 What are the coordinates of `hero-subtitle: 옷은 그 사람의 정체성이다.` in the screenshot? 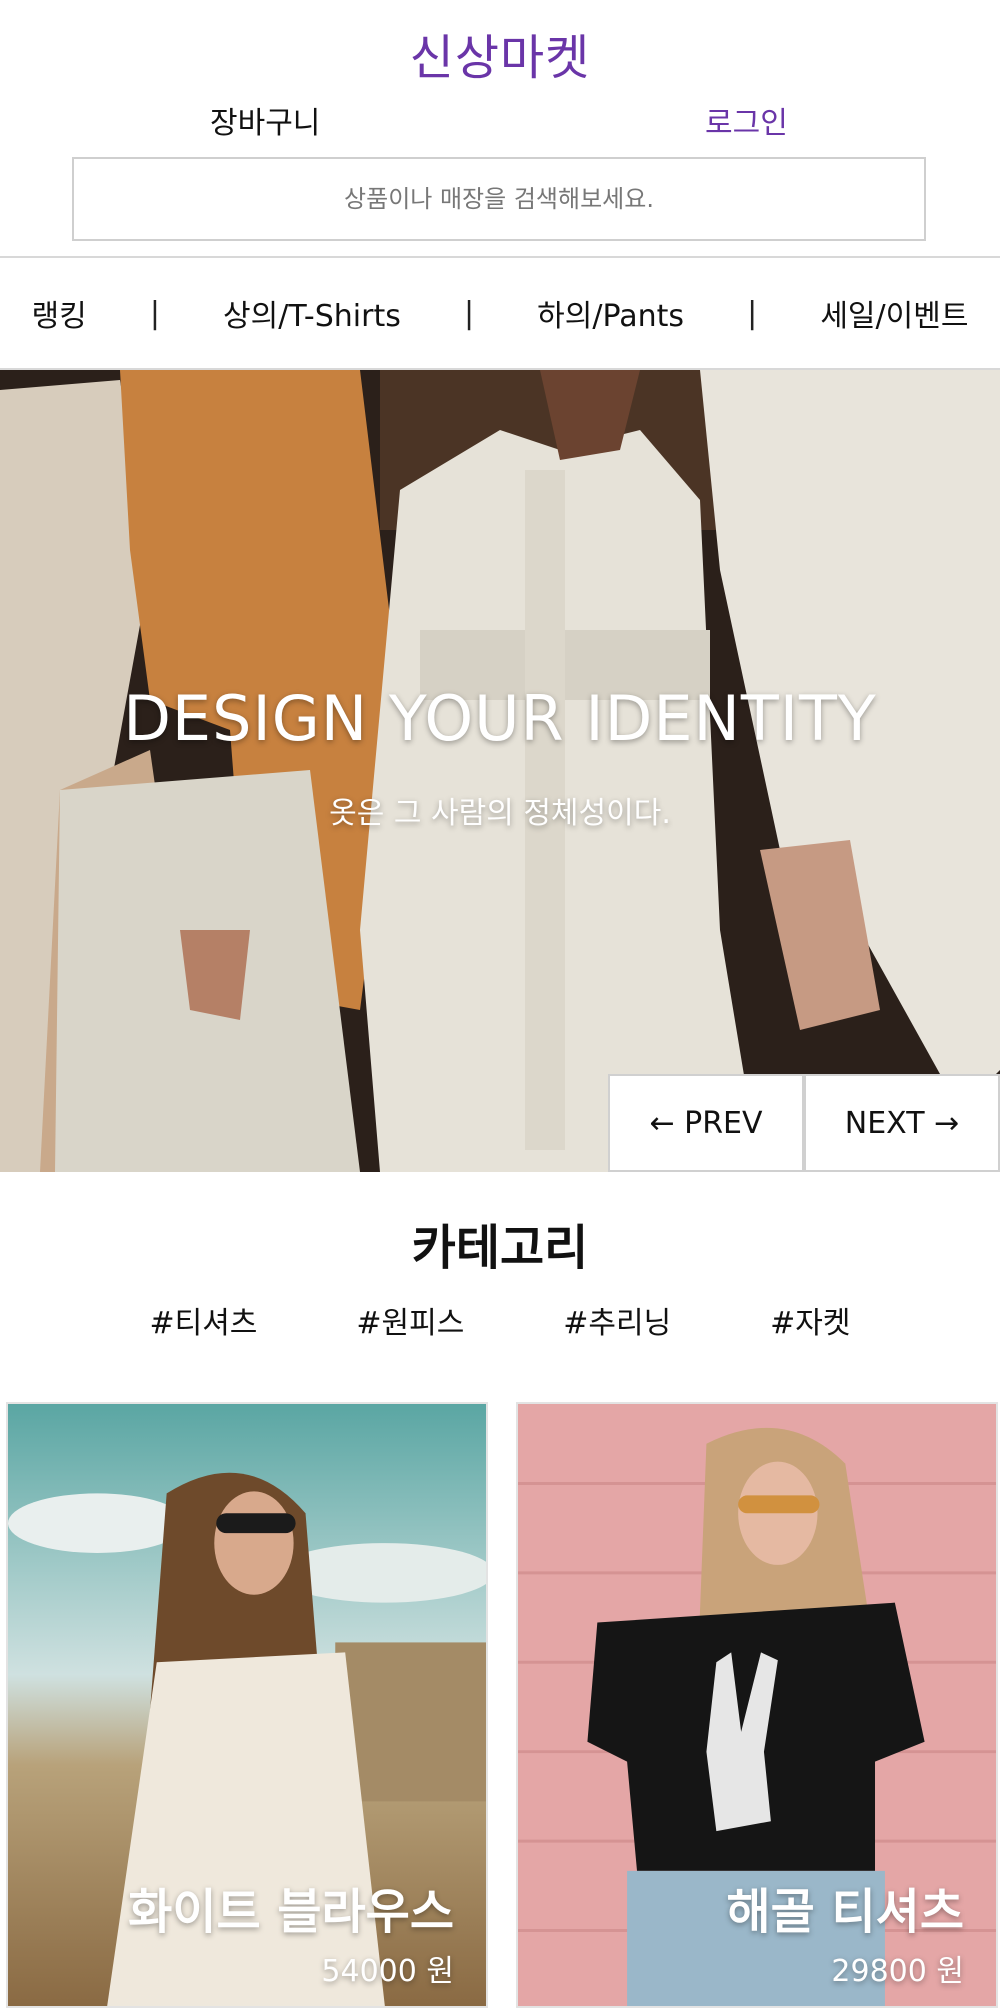 It's located at (500, 813).